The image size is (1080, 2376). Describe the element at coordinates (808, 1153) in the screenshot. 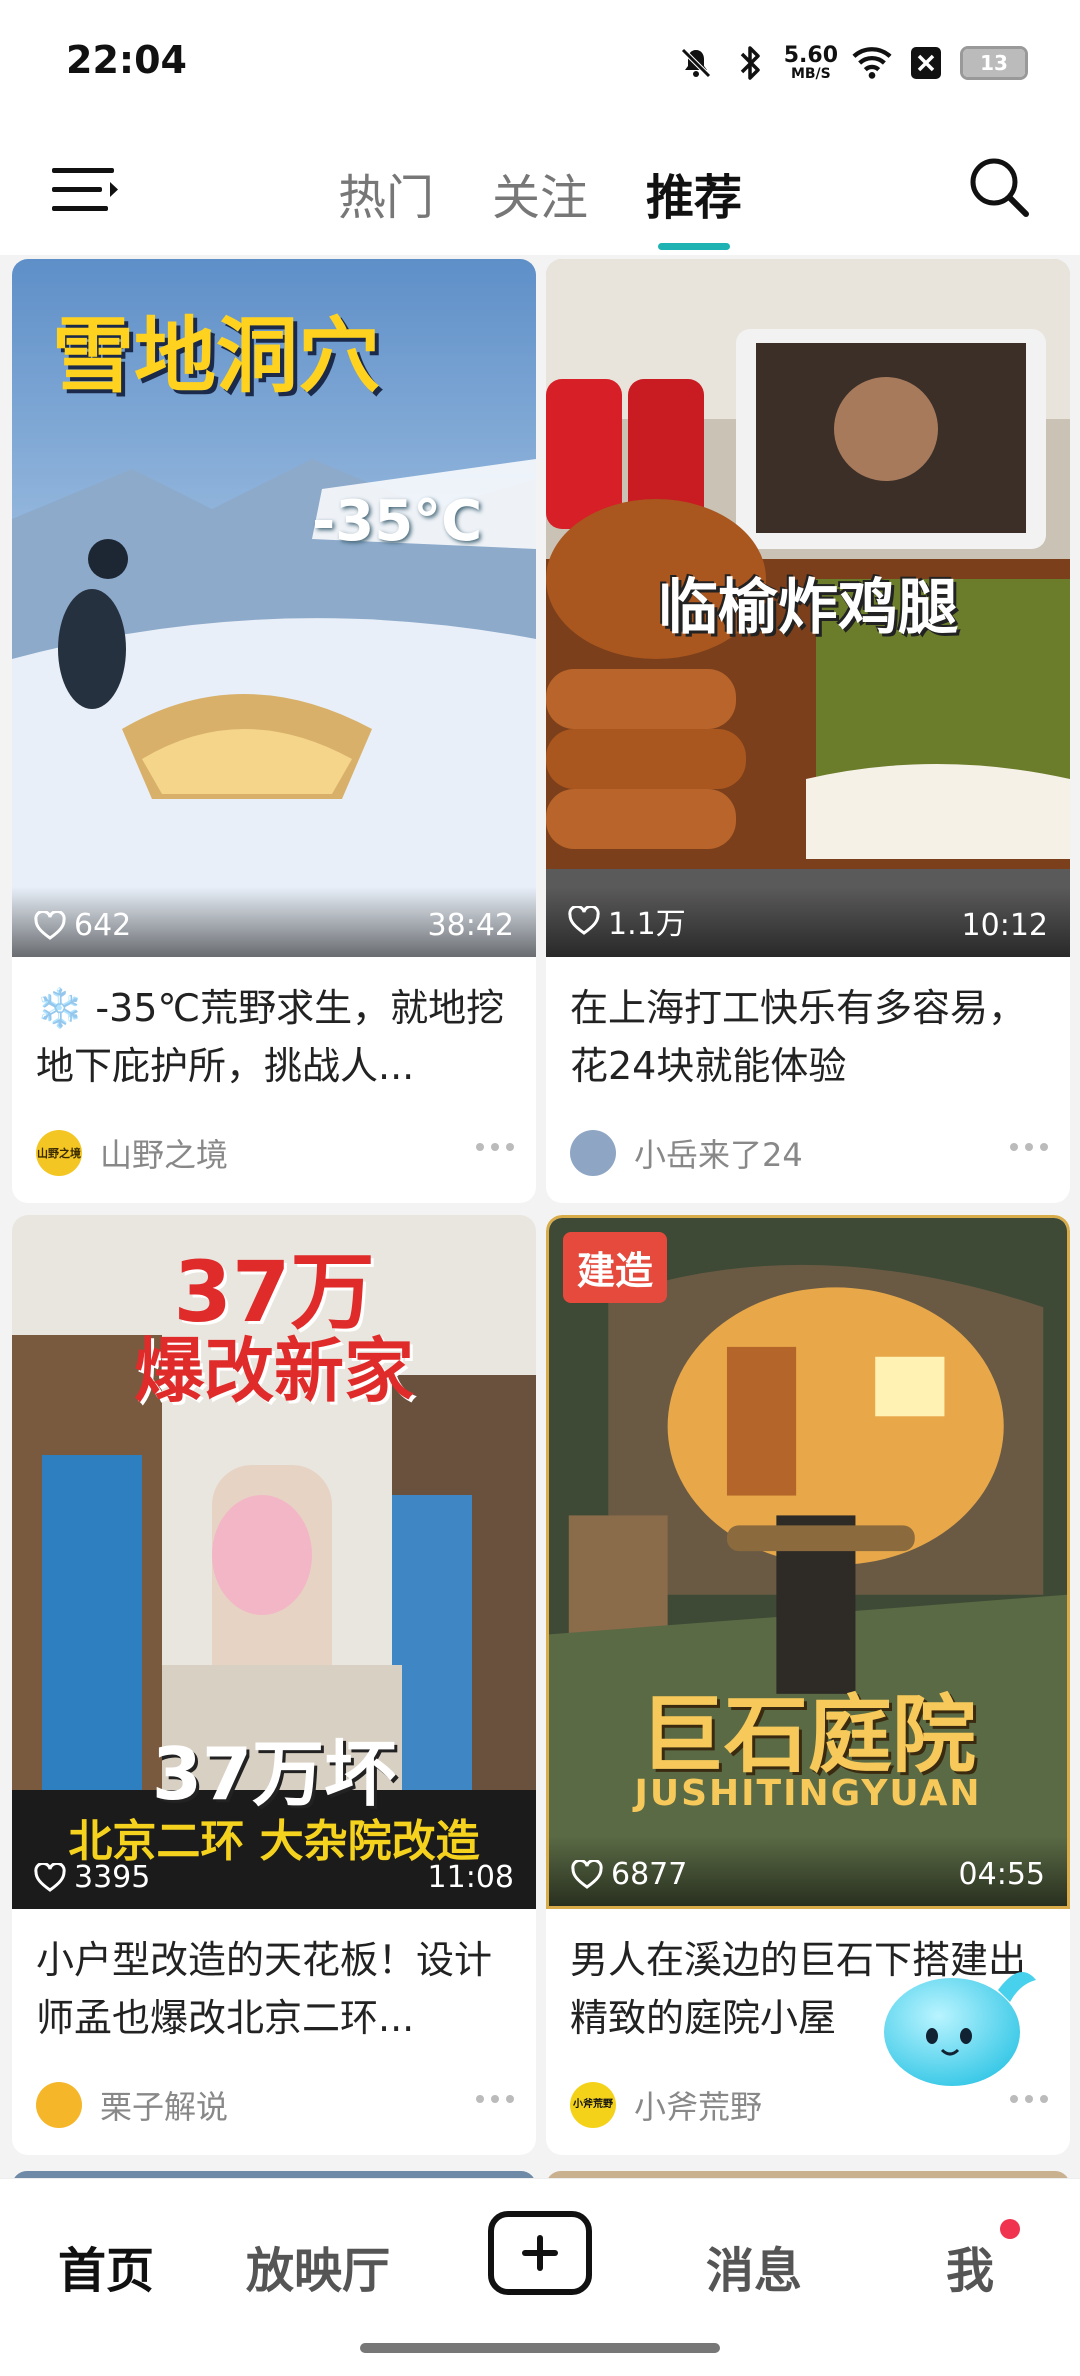

I see `card-meta: 小岳来了24` at that location.